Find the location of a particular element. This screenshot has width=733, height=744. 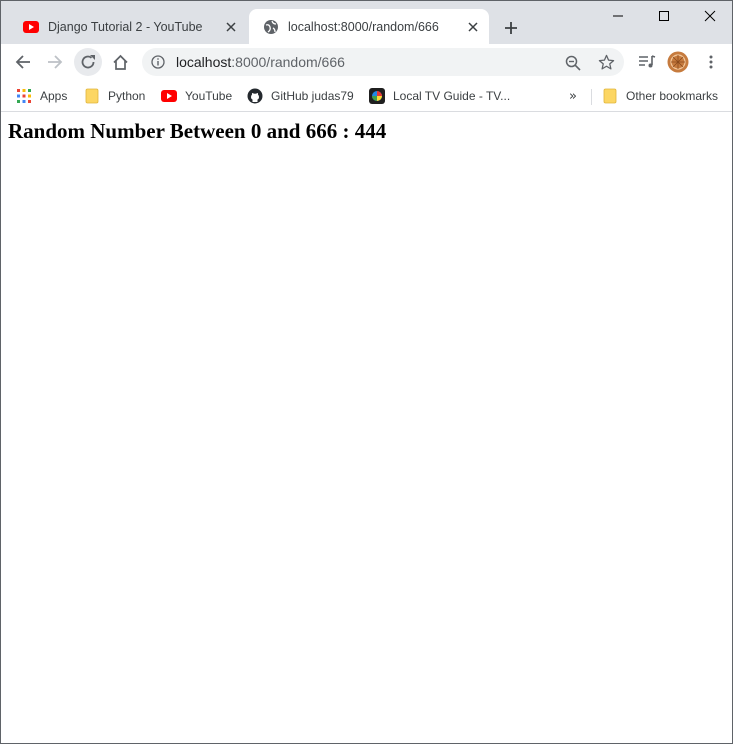

url-text: localhost:8000/random/666 is located at coordinates (260, 62).